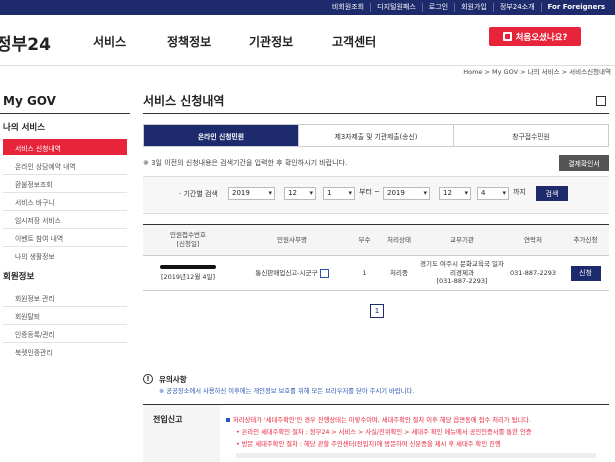 The height and width of the screenshot is (462, 615). What do you see at coordinates (300, 193) in the screenshot?
I see `from-month-select: 12` at bounding box center [300, 193].